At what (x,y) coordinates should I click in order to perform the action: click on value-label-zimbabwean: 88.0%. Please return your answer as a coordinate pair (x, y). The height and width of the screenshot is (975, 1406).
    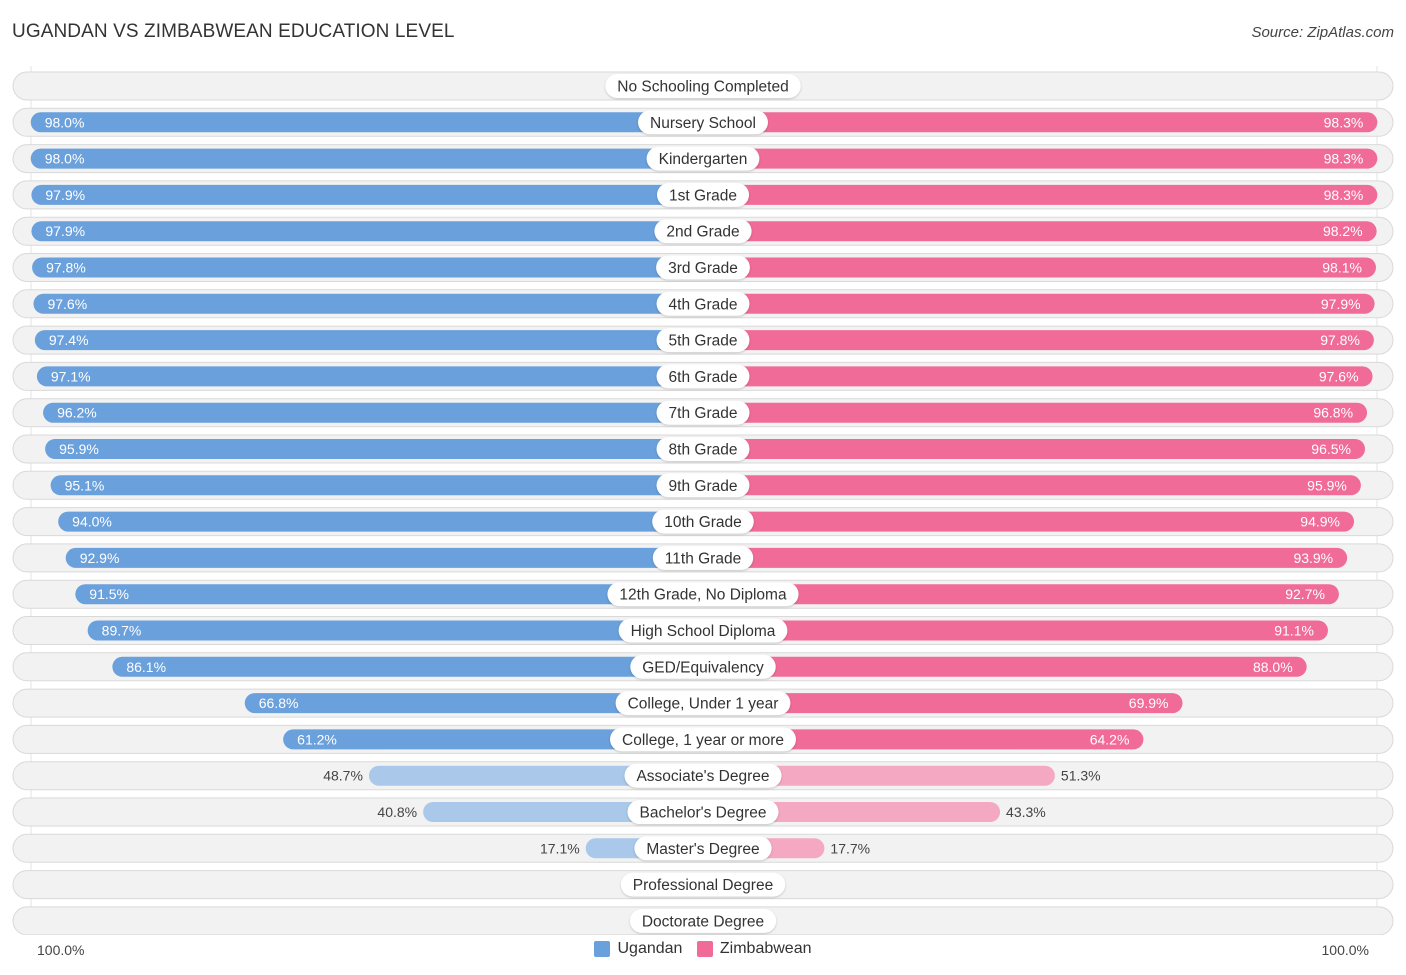
    Looking at the image, I should click on (1273, 667).